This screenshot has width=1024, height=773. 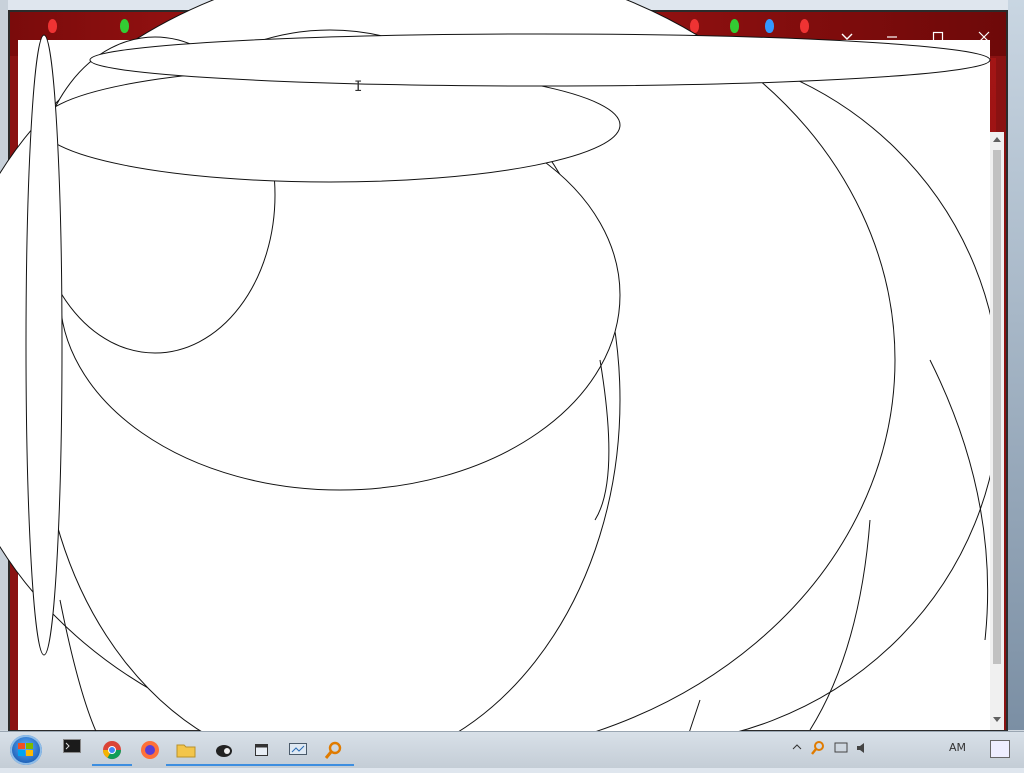 I want to click on taskbar: АМ, so click(x=512, y=749).